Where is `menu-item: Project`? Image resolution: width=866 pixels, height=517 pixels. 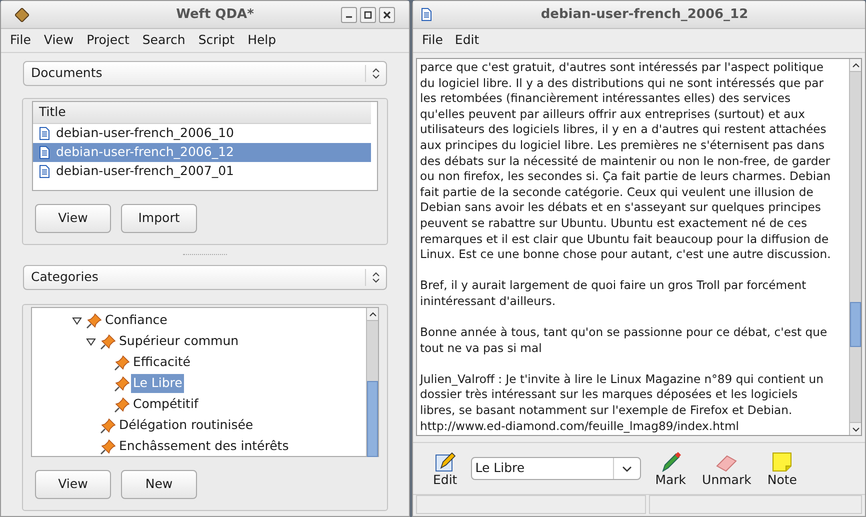
menu-item: Project is located at coordinates (108, 40).